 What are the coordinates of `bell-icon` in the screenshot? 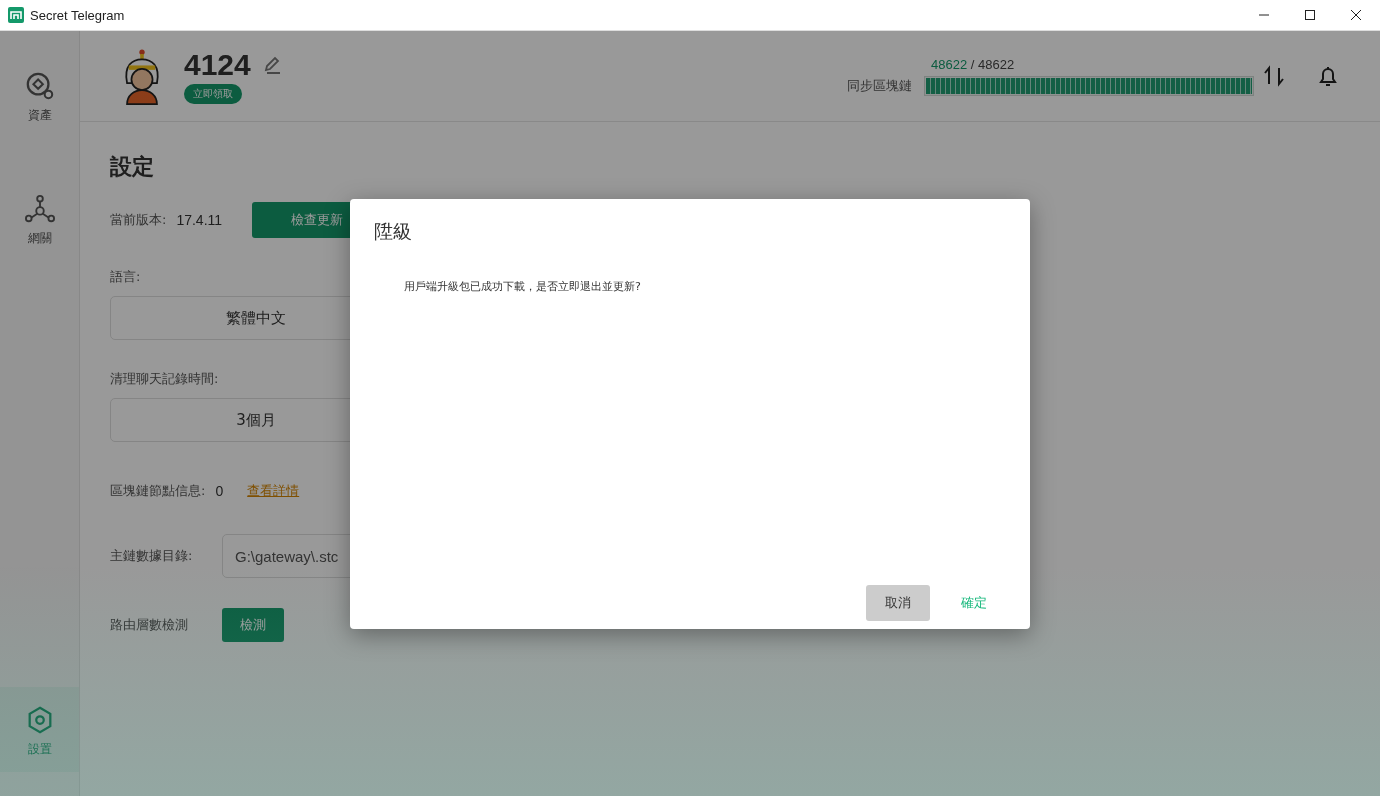 It's located at (1328, 76).